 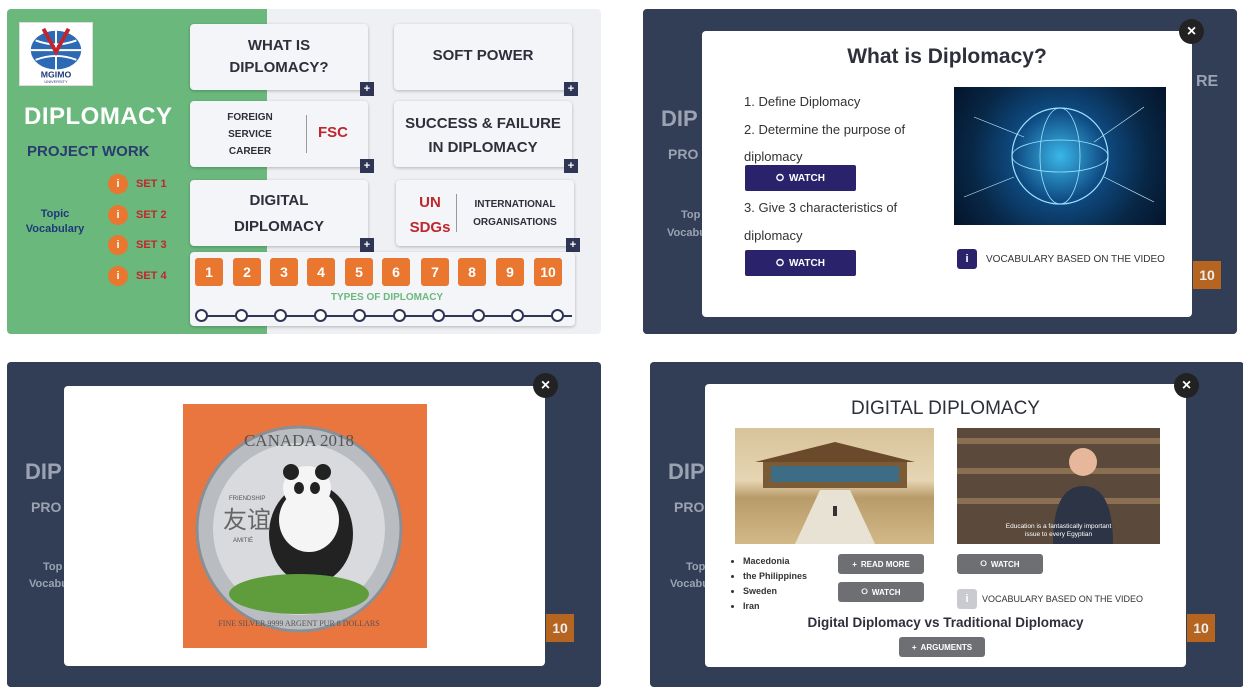 What do you see at coordinates (775, 591) in the screenshot?
I see `list-item: Sweden` at bounding box center [775, 591].